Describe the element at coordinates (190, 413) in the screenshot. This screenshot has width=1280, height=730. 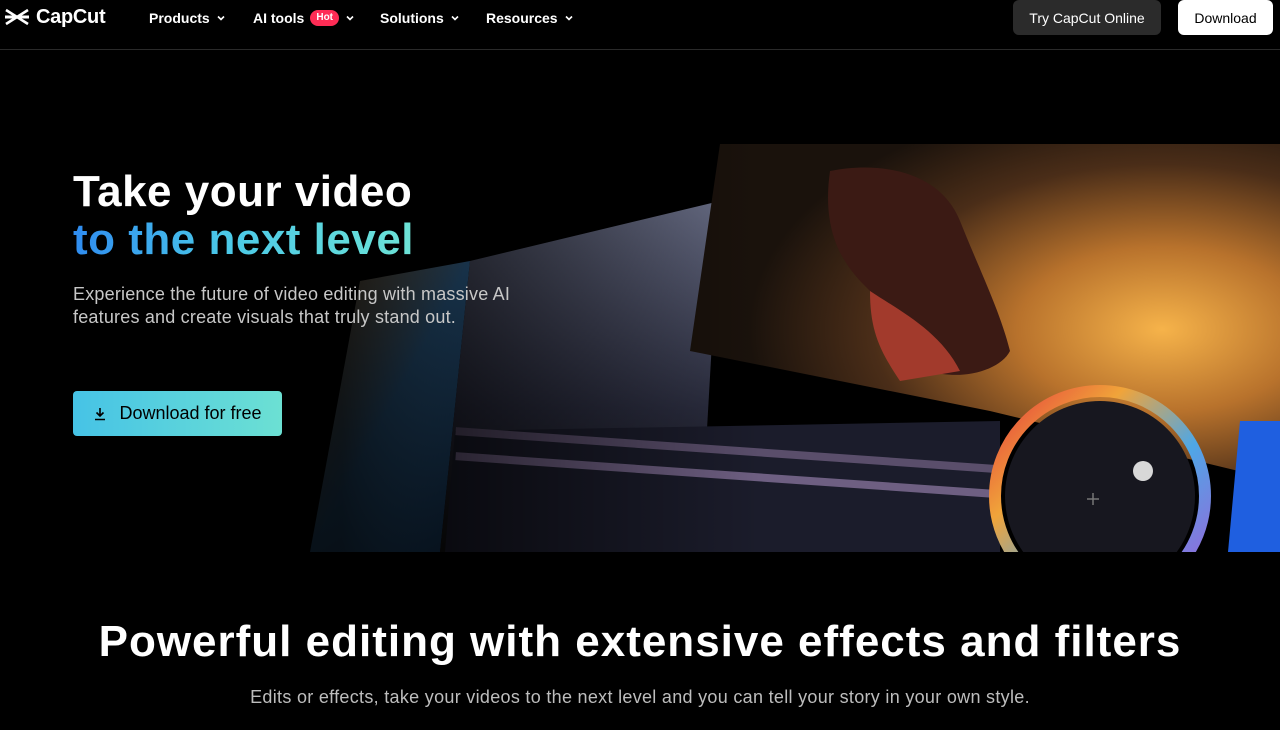
I see `cta-label: Download for free` at that location.